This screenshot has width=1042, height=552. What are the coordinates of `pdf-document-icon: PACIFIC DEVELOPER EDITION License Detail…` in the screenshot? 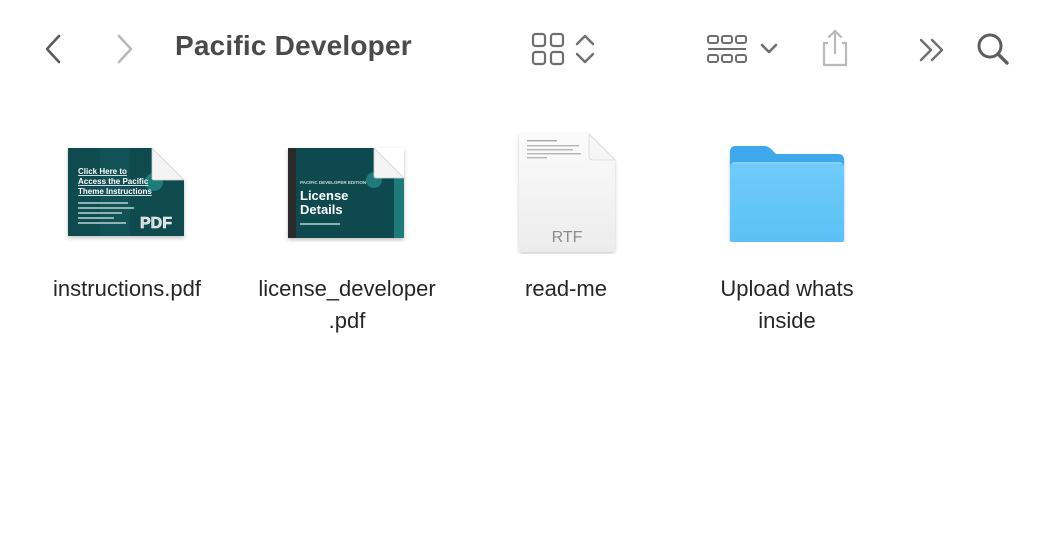 It's located at (346, 192).